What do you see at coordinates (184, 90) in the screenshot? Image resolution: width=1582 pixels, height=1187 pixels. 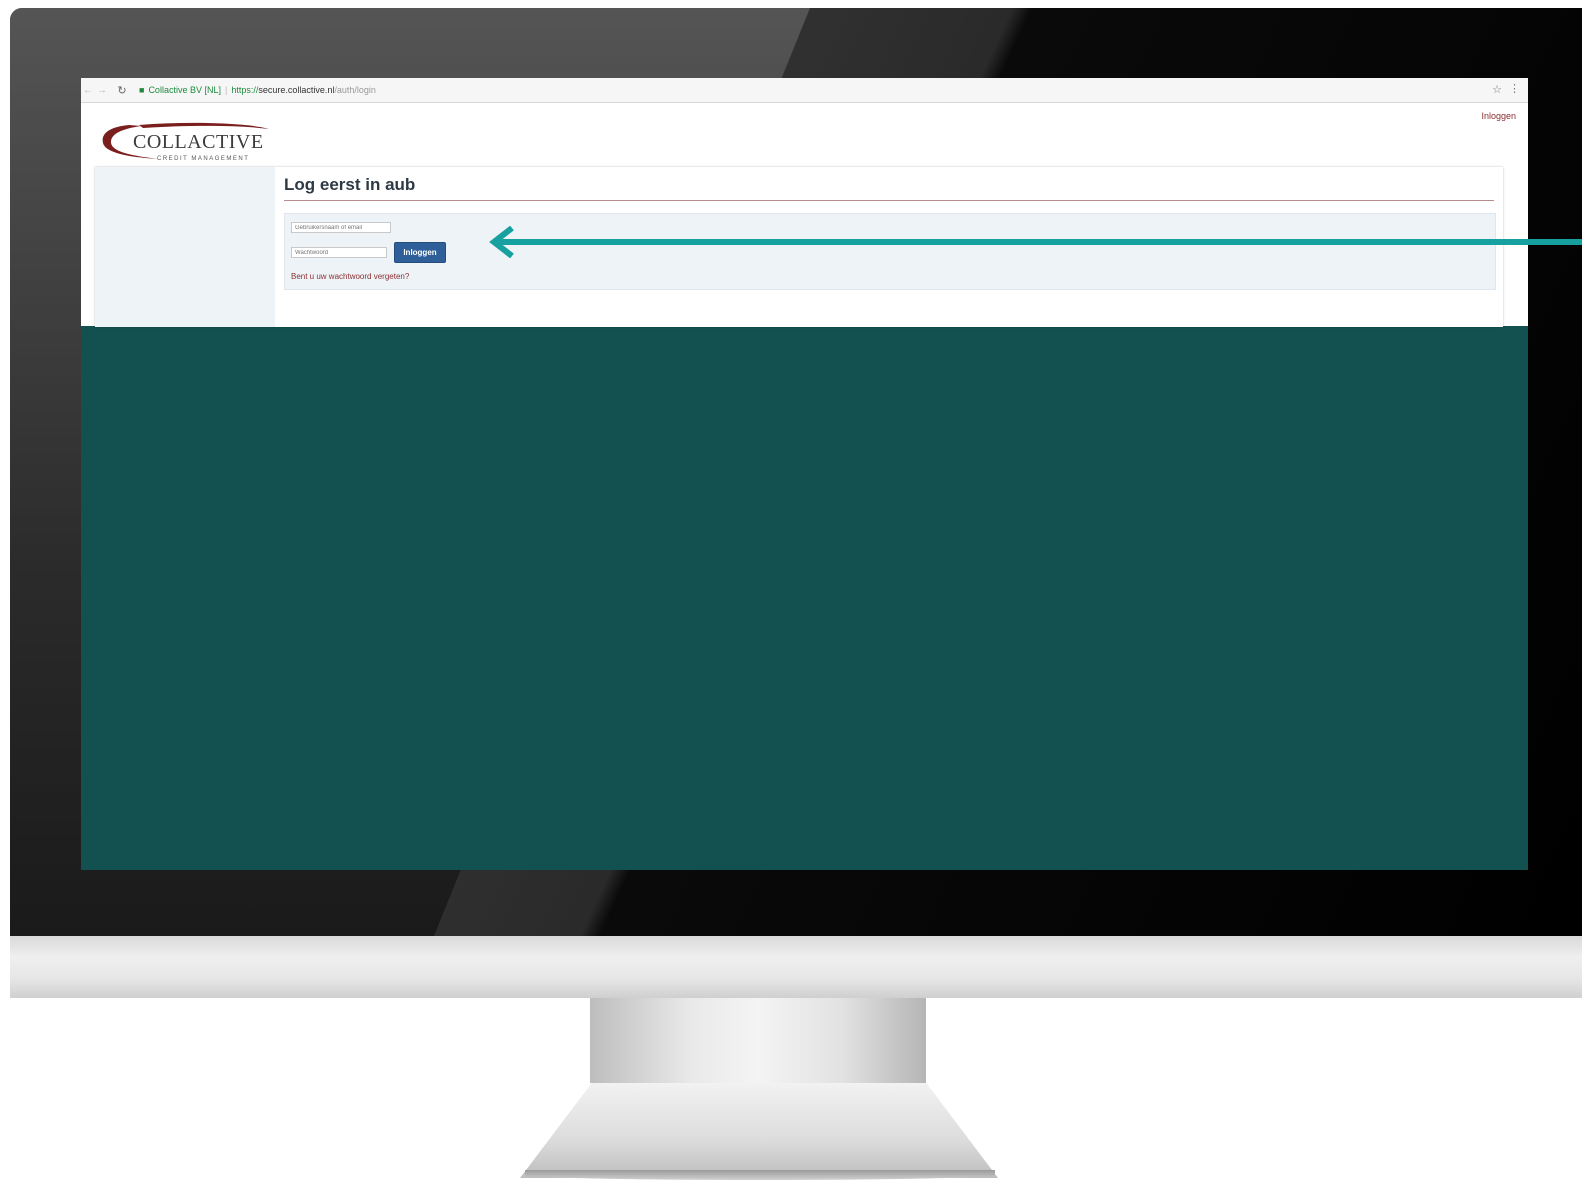 I see `site-identity: Collactive BV [NL]` at bounding box center [184, 90].